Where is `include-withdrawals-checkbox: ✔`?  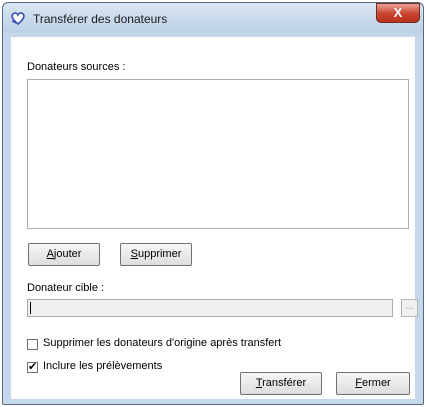
include-withdrawals-checkbox: ✔ is located at coordinates (32, 367).